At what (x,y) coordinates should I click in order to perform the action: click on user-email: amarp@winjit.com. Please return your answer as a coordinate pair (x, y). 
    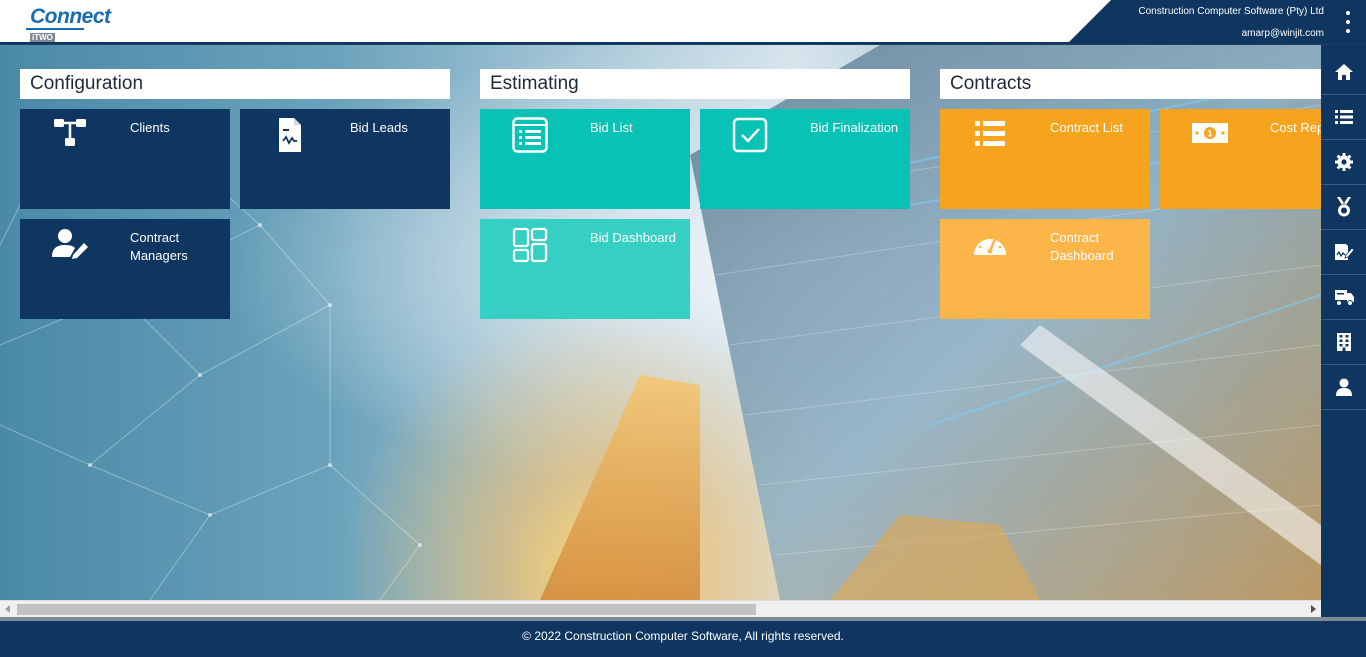
    Looking at the image, I should click on (1282, 33).